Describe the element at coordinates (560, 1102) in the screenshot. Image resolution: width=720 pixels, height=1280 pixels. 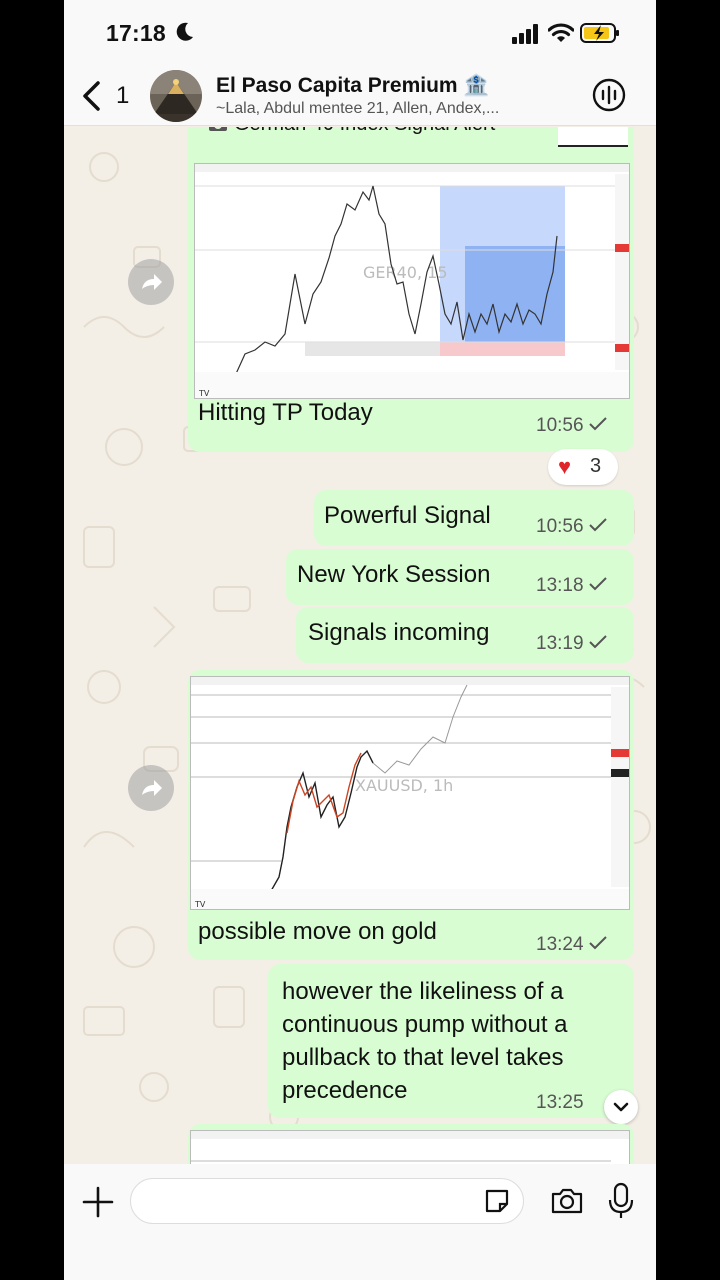
I see `message-time: 13:25` at that location.